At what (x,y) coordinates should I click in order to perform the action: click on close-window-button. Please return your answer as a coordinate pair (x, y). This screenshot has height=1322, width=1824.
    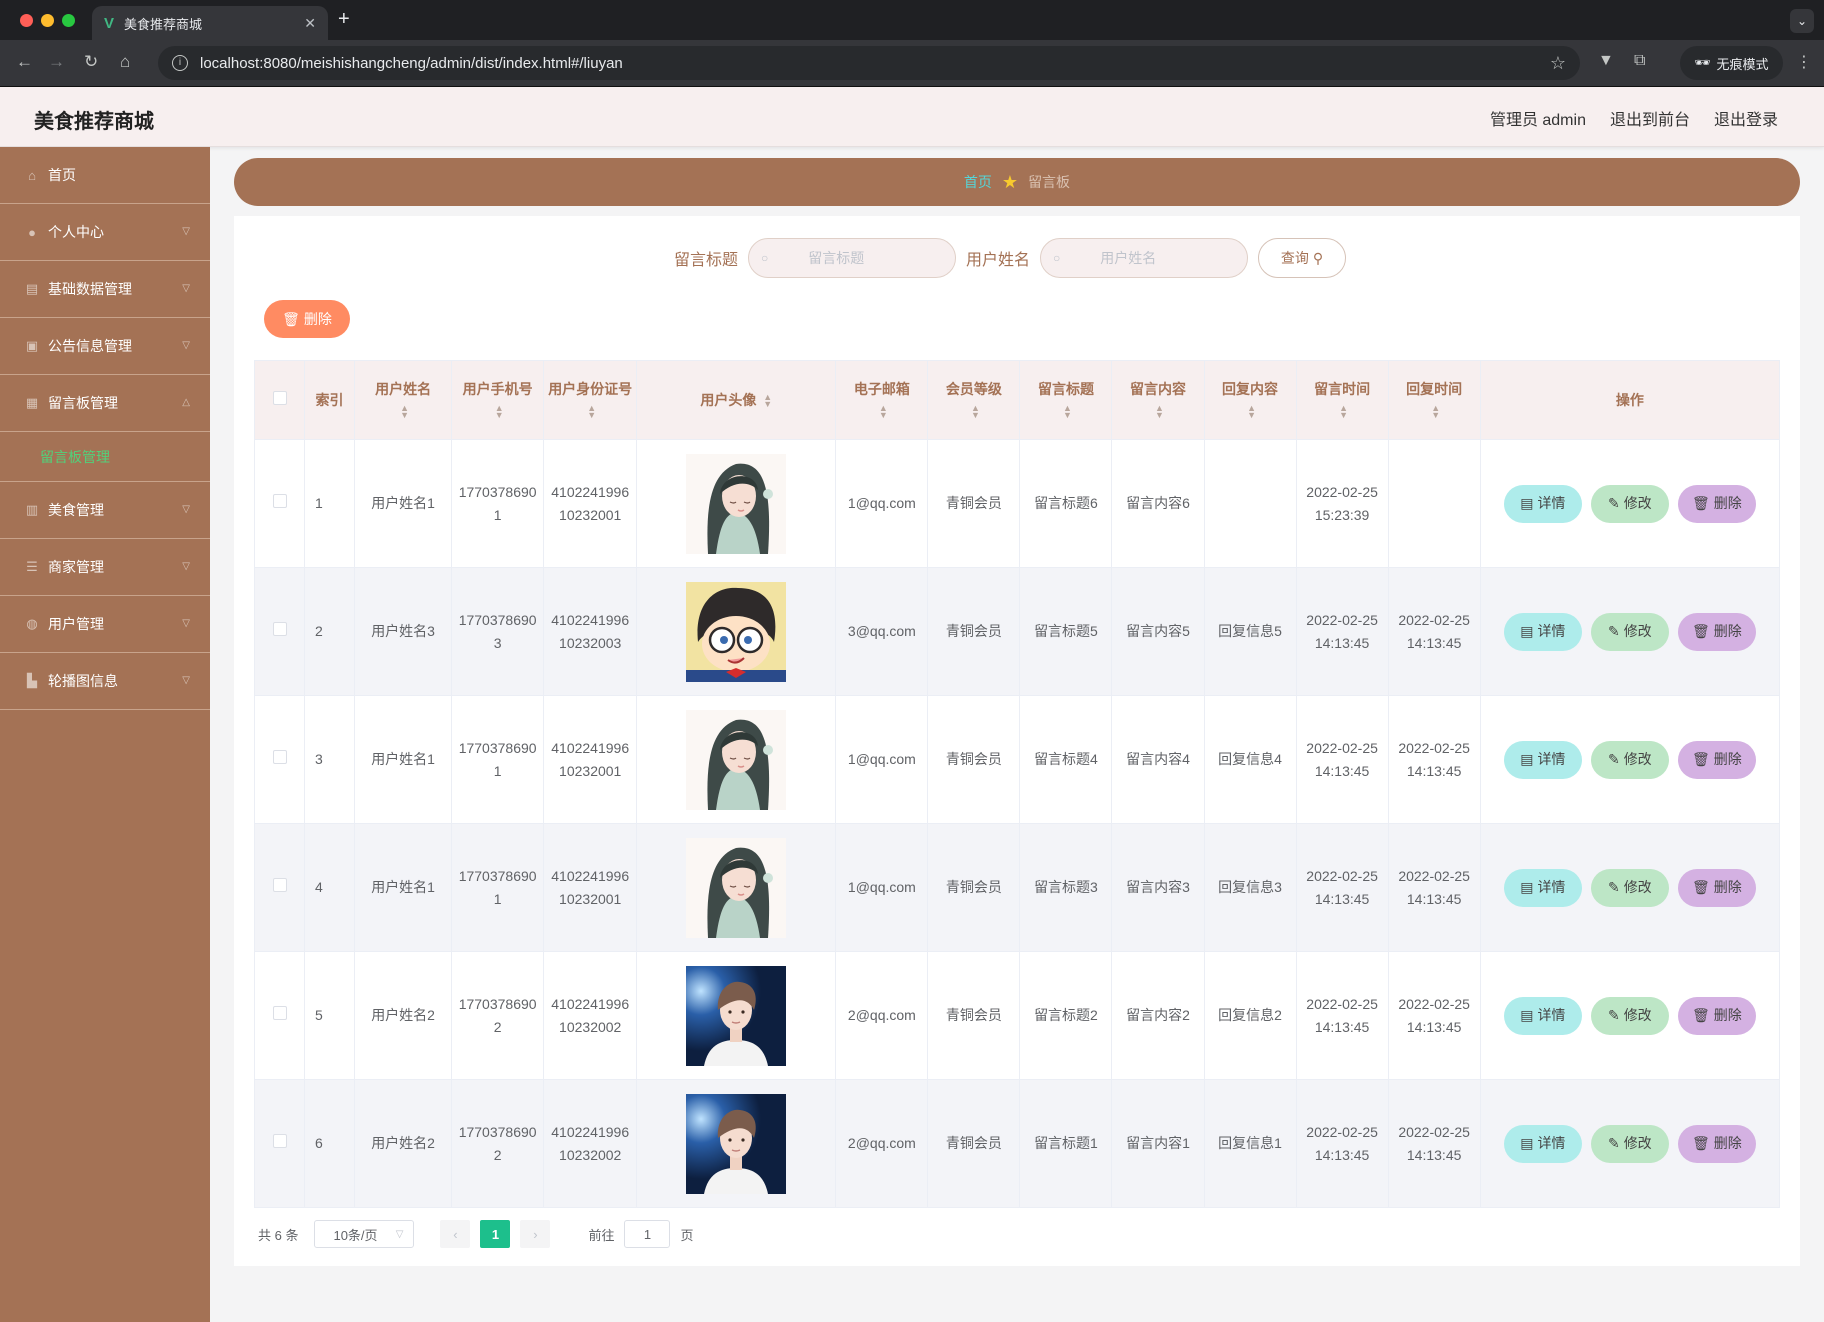
    Looking at the image, I should click on (26, 20).